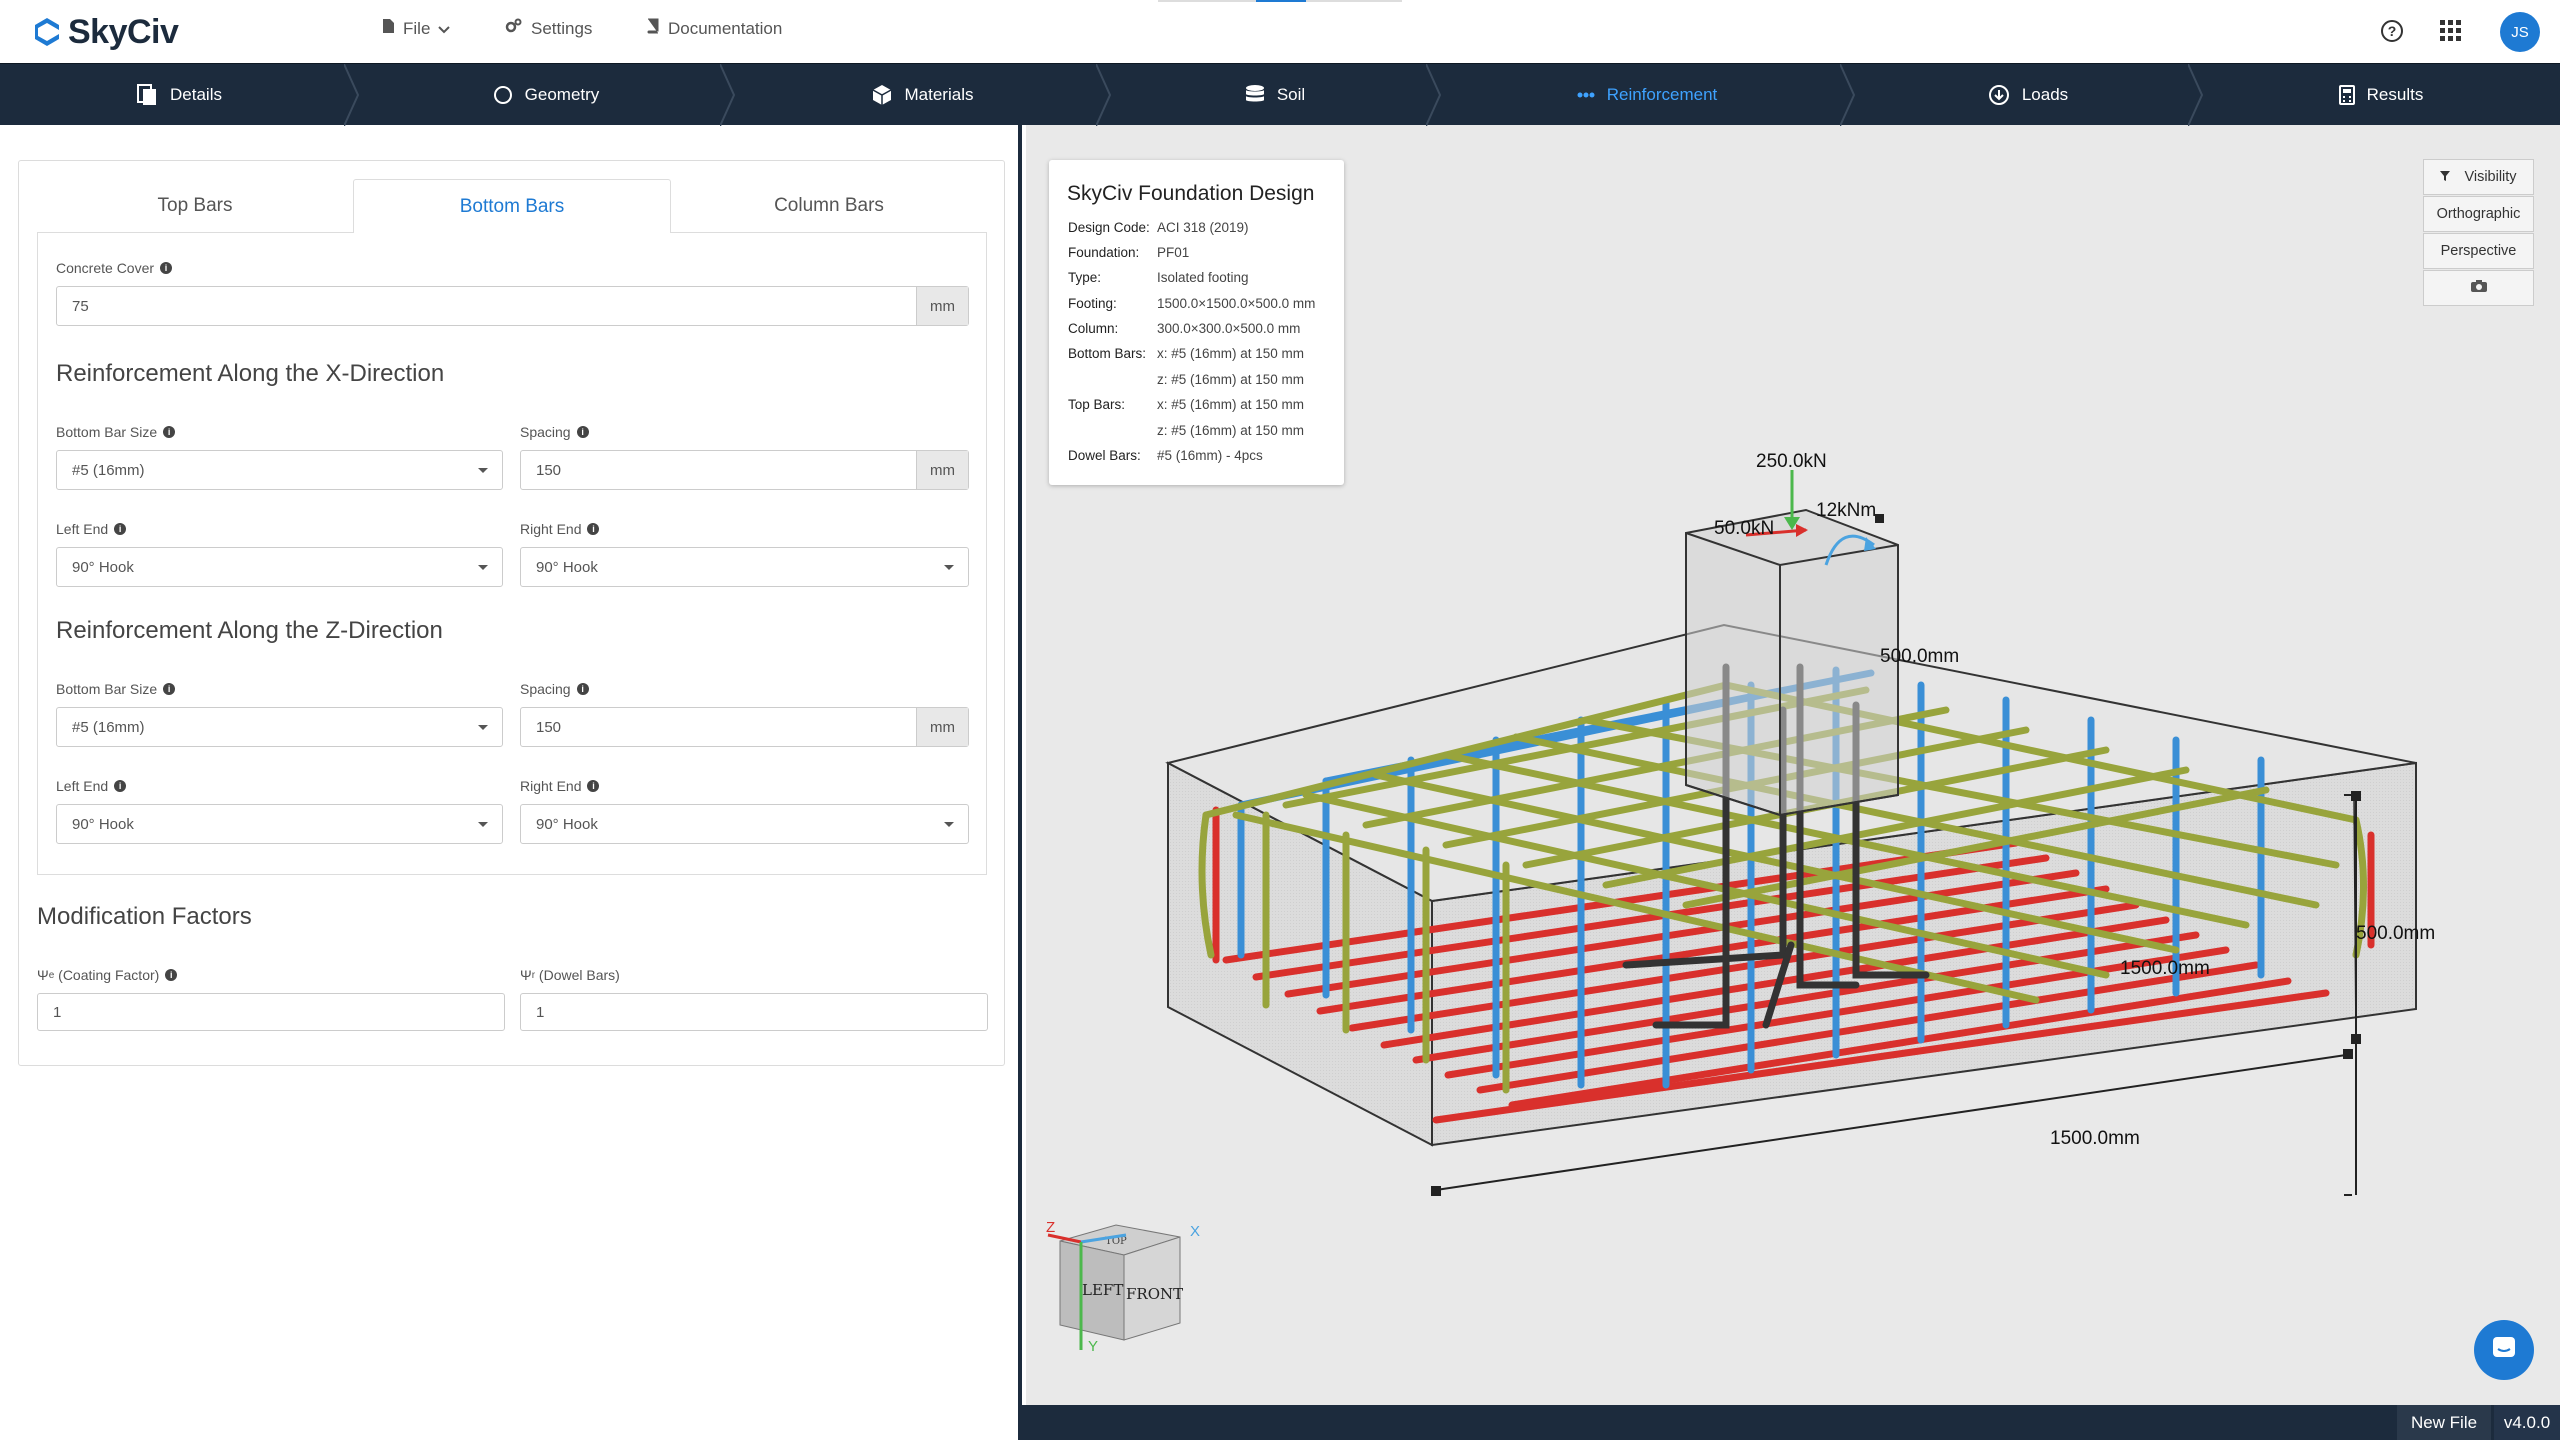 The image size is (2560, 1440). I want to click on summary-title: SkyCiv Foundation Design, so click(1191, 193).